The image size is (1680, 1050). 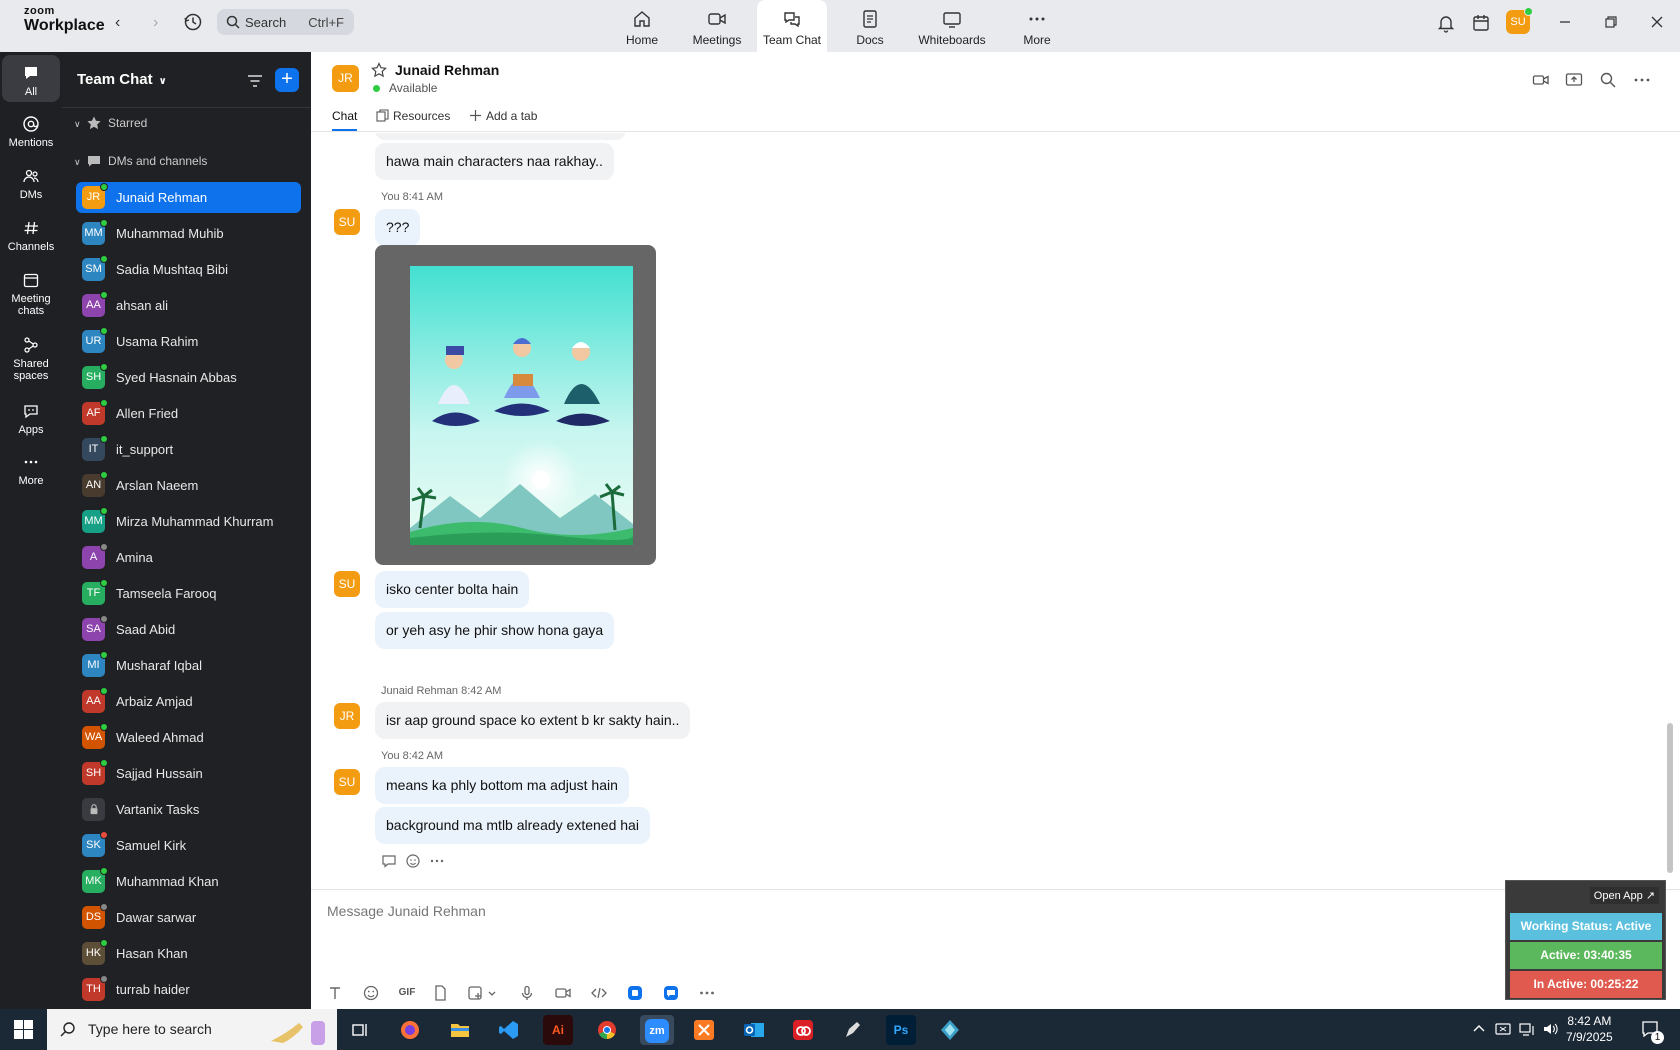 What do you see at coordinates (503, 120) in the screenshot?
I see `tab-add: Add a tab` at bounding box center [503, 120].